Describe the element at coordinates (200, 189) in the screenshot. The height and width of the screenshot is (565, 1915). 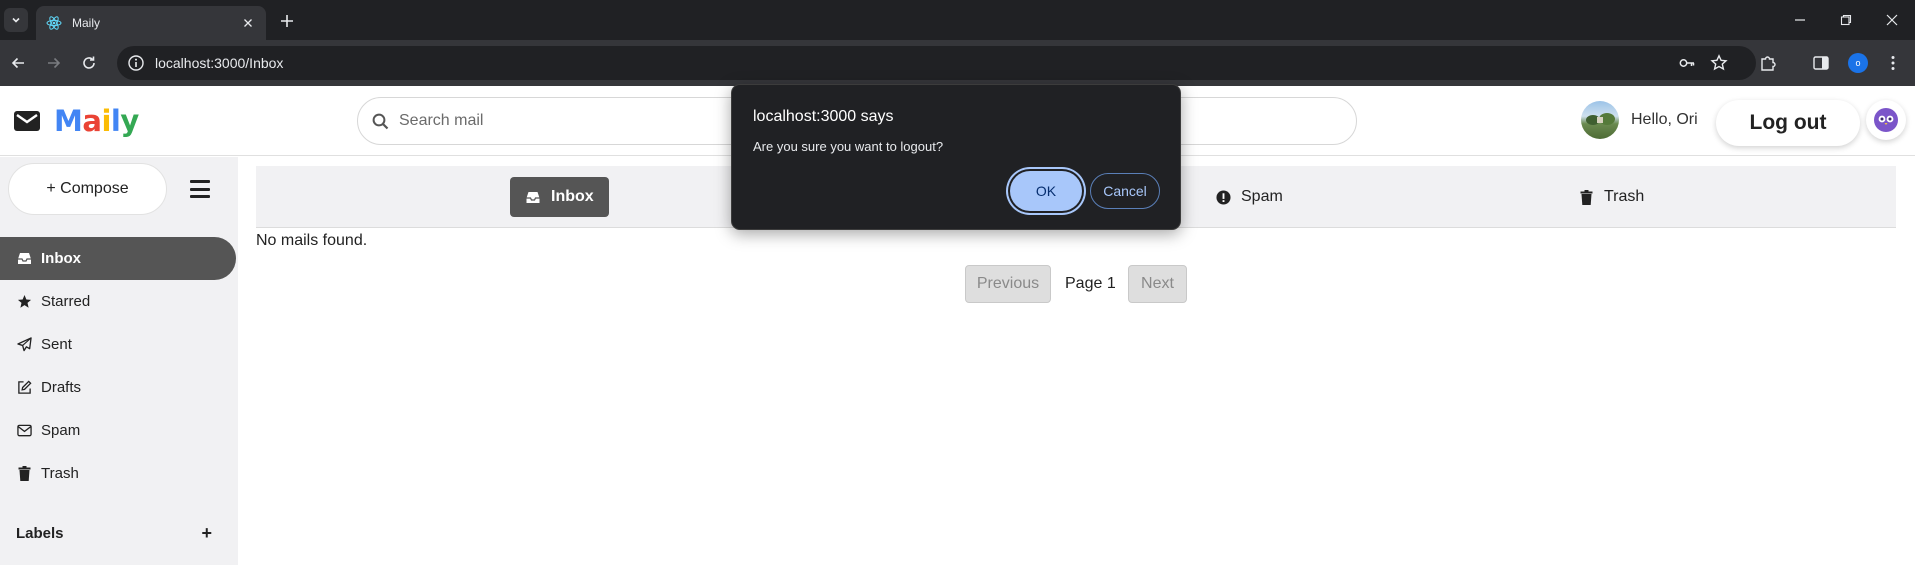
I see `hamburger-menu-icon` at that location.